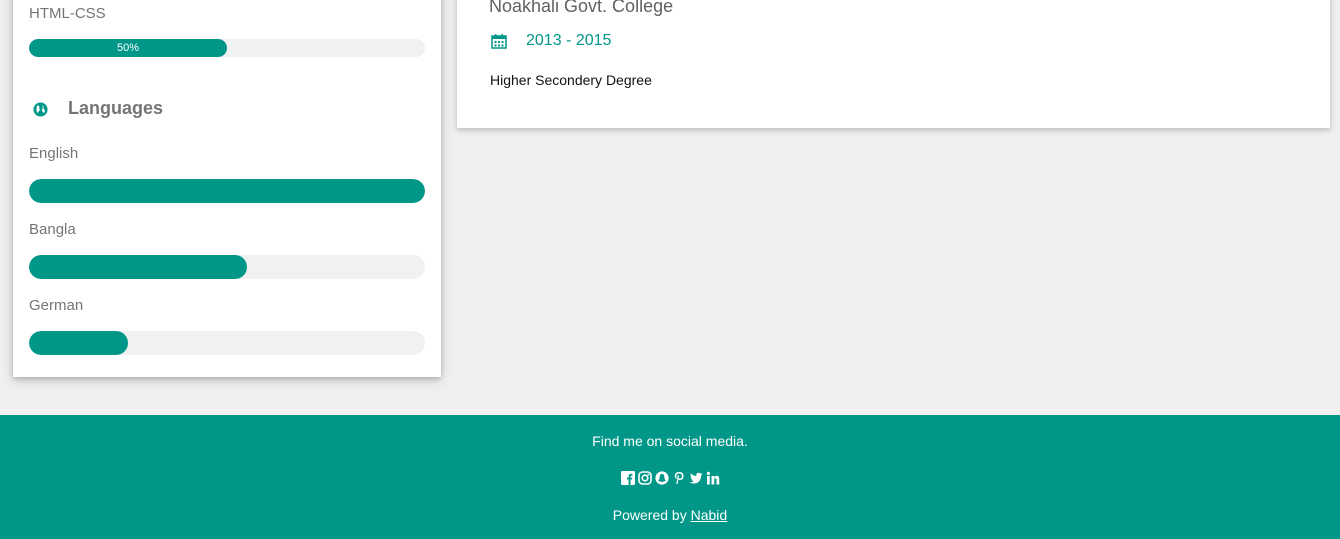 The width and height of the screenshot is (1340, 539). What do you see at coordinates (499, 41) in the screenshot?
I see `calendar-icon` at bounding box center [499, 41].